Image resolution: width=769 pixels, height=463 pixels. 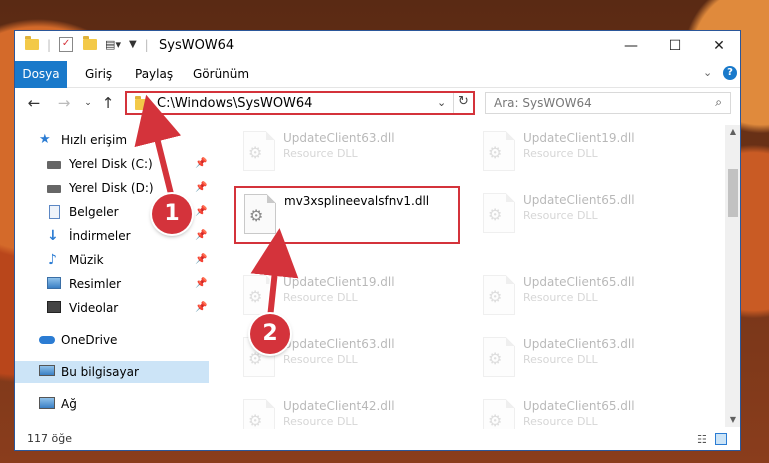 I want to click on address-bar: C:\Windows\SysWOW64 ⌄ ↻, so click(x=300, y=103).